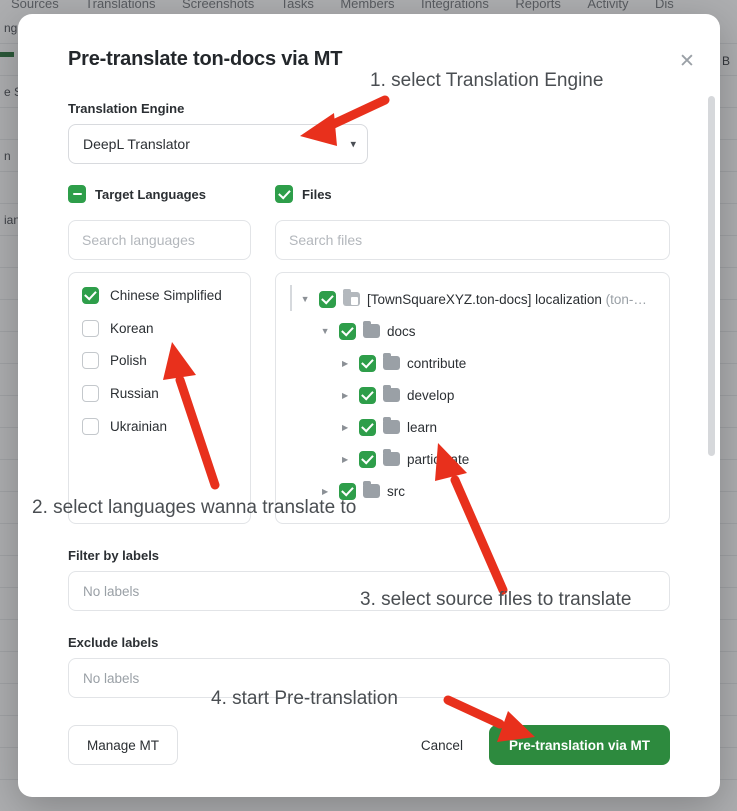 Image resolution: width=737 pixels, height=811 pixels. I want to click on exclude-labels-section: Exclude labels, so click(369, 666).